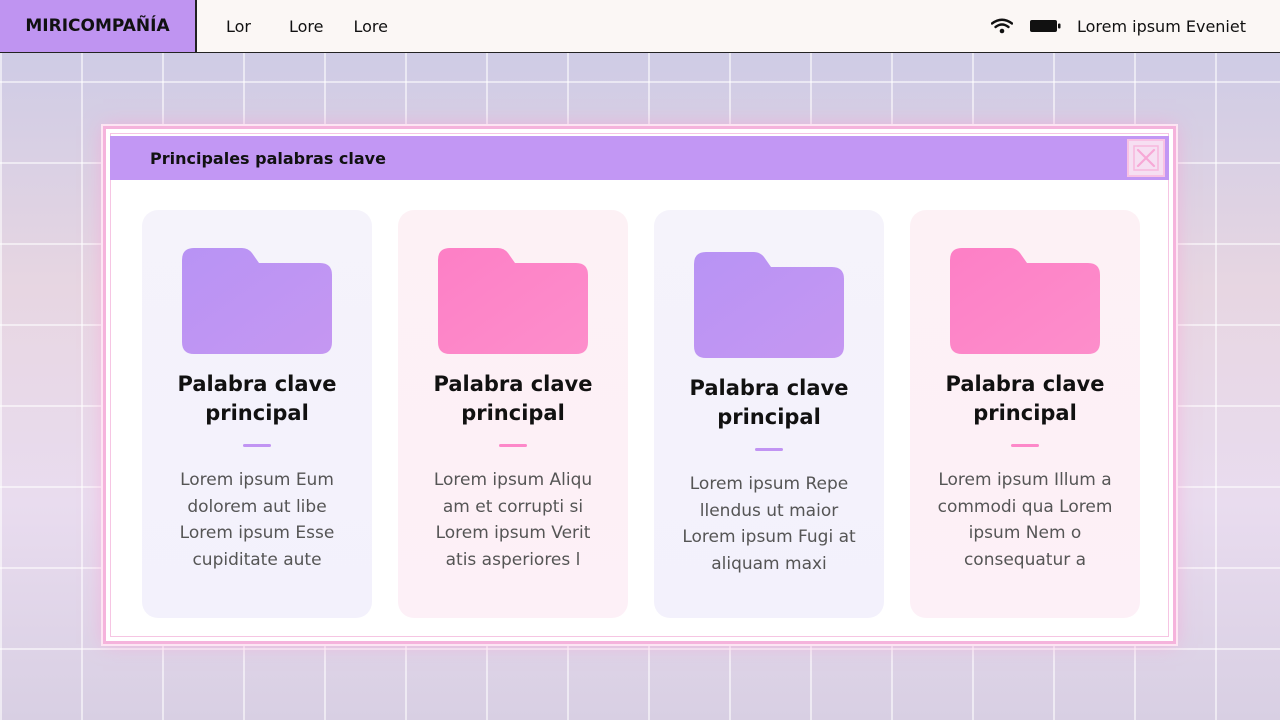  Describe the element at coordinates (371, 26) in the screenshot. I see `menu-item-3: Lore` at that location.